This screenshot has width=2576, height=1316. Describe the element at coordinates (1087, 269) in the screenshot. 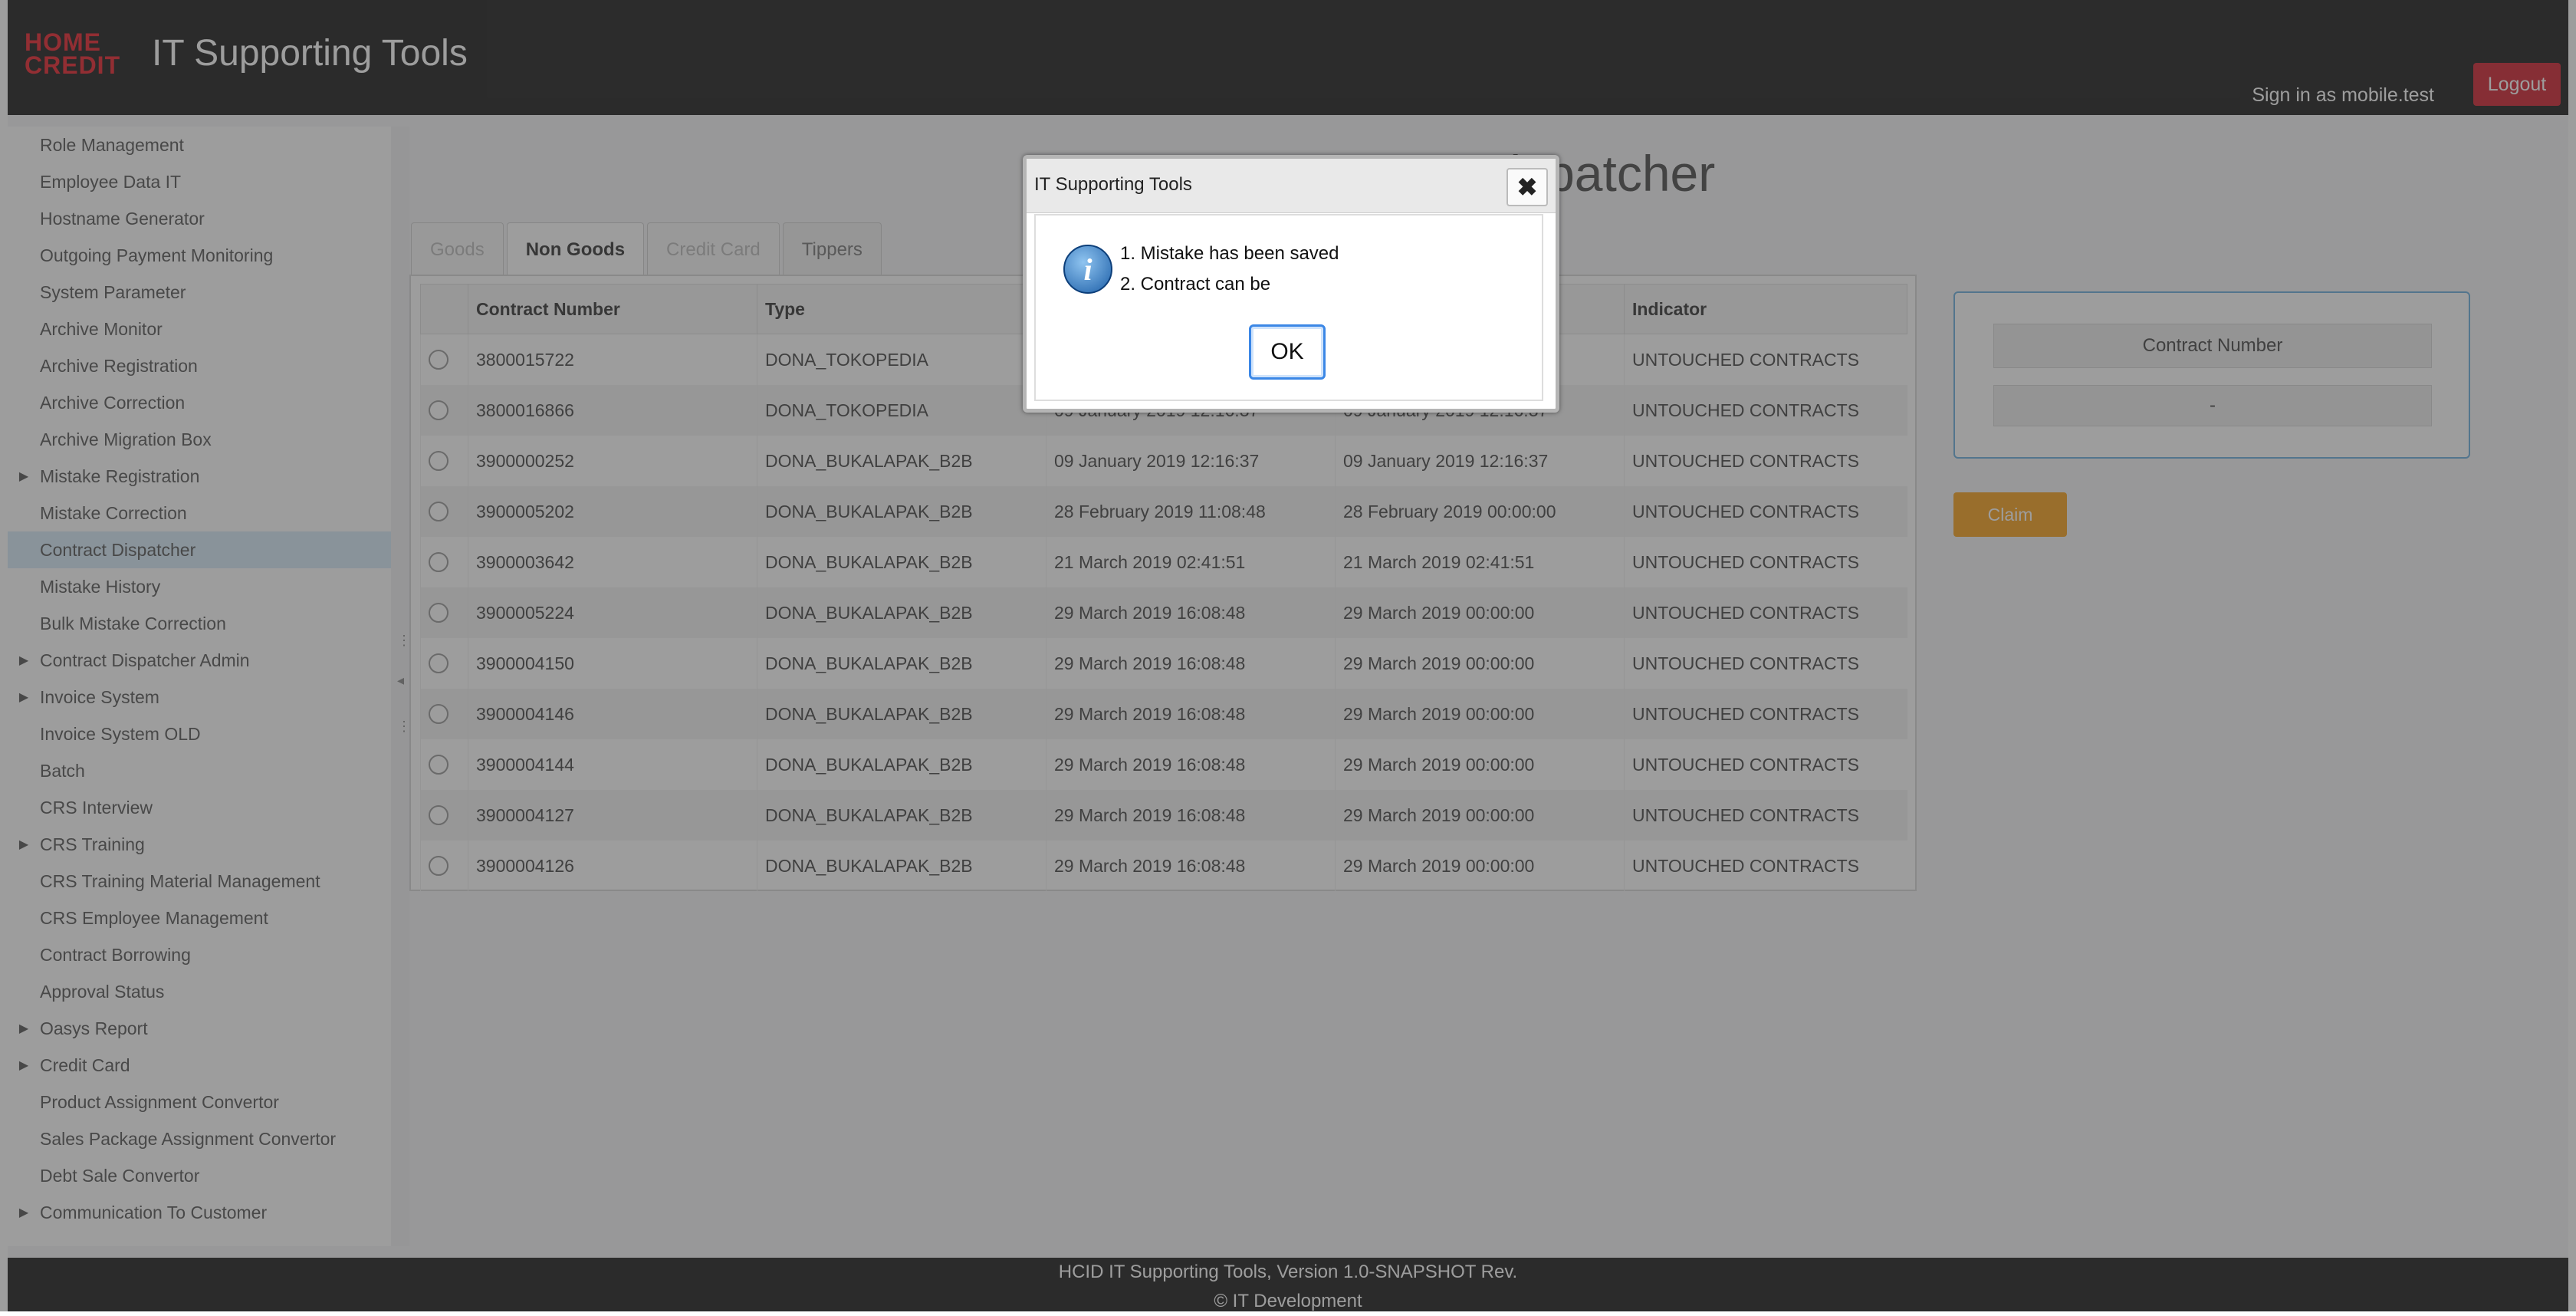

I see `info-icon: i` at that location.